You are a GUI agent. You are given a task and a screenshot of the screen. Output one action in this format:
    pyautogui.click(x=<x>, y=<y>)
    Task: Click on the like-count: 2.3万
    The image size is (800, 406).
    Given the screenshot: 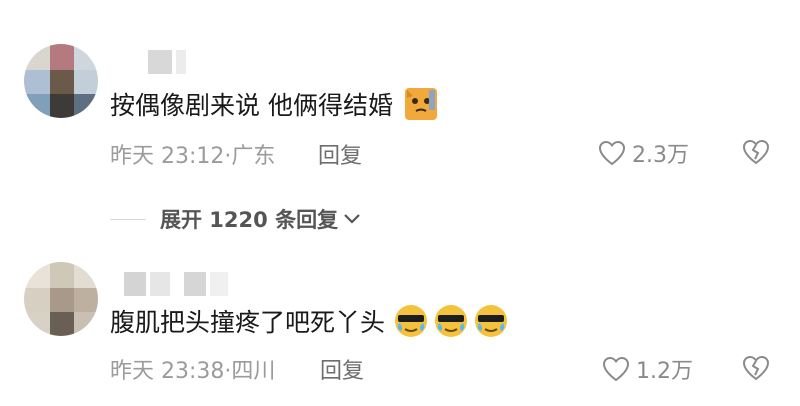 What is the action you would take?
    pyautogui.click(x=660, y=155)
    